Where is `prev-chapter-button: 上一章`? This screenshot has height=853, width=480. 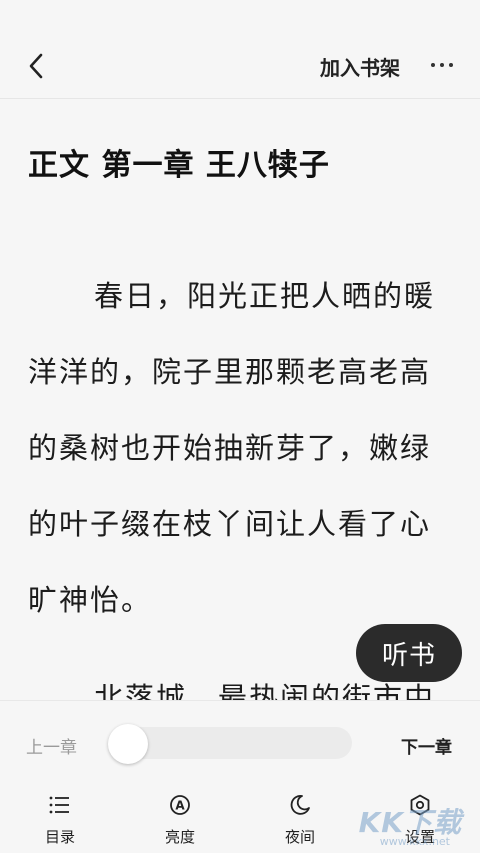 prev-chapter-button: 上一章 is located at coordinates (51, 745).